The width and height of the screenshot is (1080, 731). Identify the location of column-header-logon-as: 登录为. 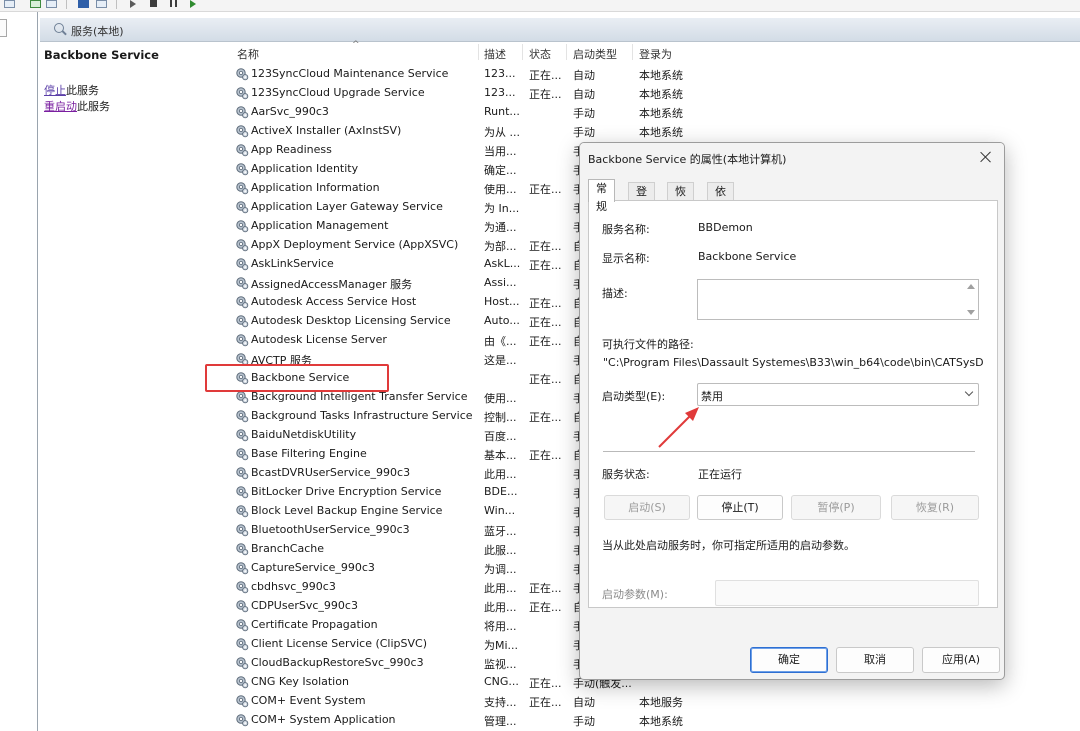
(655, 56).